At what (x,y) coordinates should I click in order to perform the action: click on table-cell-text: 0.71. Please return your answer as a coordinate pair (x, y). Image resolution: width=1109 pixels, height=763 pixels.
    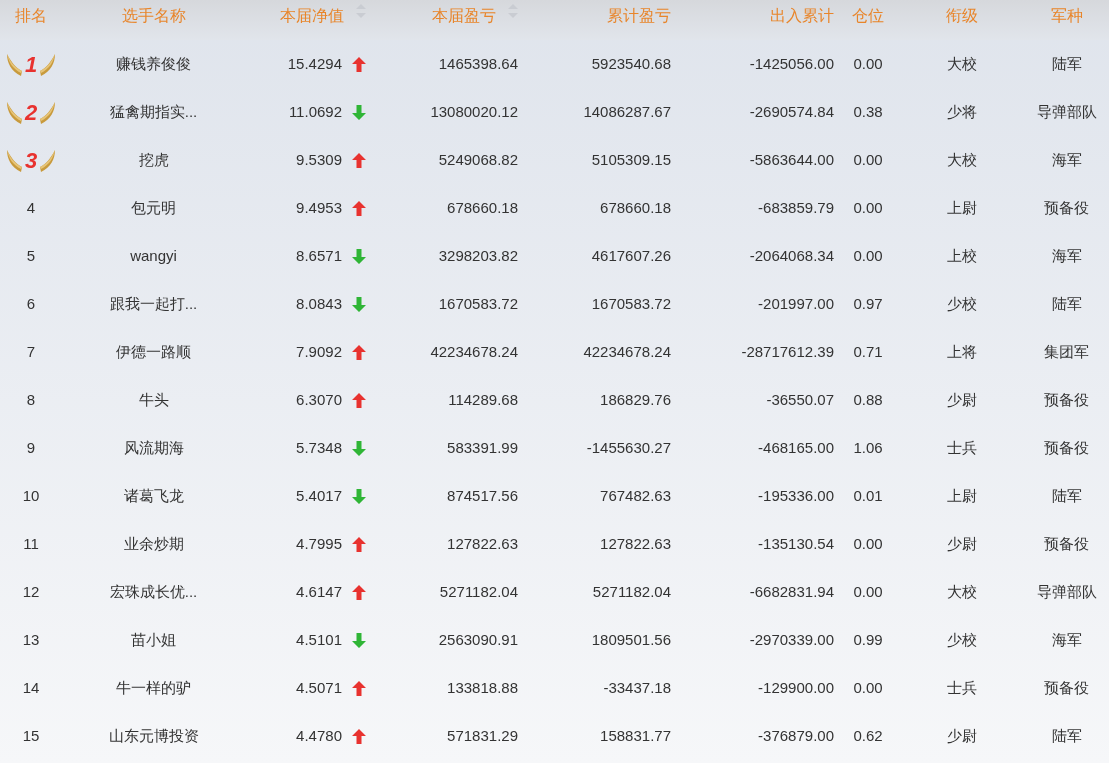
    Looking at the image, I should click on (868, 351).